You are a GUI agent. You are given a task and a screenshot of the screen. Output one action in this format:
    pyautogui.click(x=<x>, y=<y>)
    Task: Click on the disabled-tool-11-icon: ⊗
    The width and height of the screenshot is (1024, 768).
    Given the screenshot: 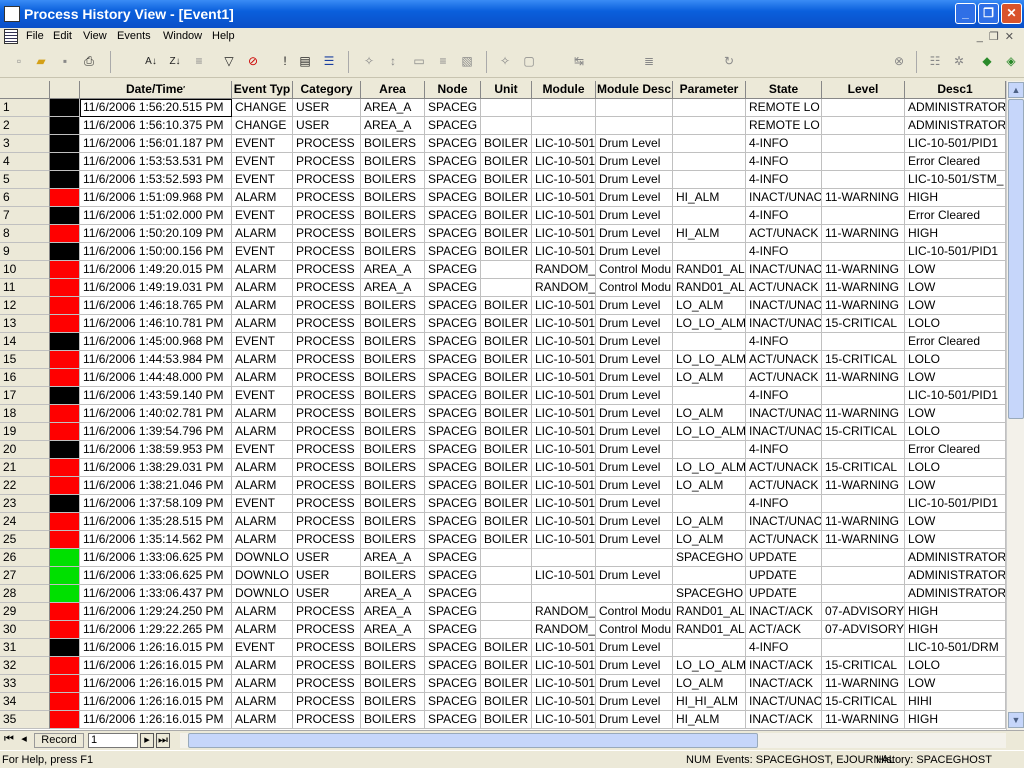 What is the action you would take?
    pyautogui.click(x=899, y=61)
    